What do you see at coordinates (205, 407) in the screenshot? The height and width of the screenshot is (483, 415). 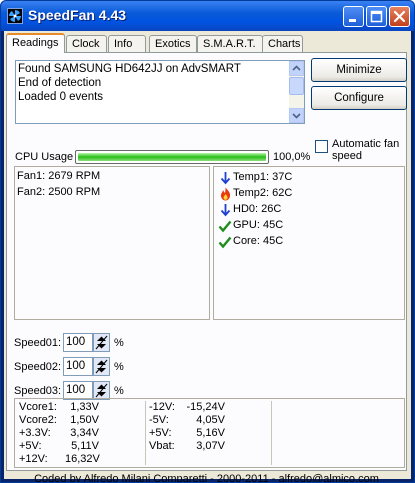 I see `voltage-value: -15,24V` at bounding box center [205, 407].